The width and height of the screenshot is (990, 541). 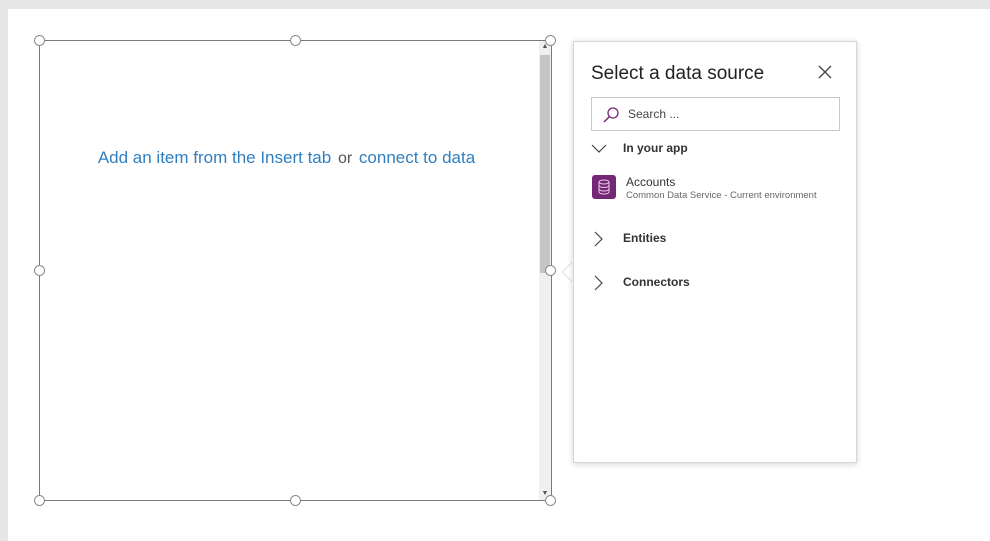 What do you see at coordinates (39, 40) in the screenshot?
I see `resize-handle-top-left` at bounding box center [39, 40].